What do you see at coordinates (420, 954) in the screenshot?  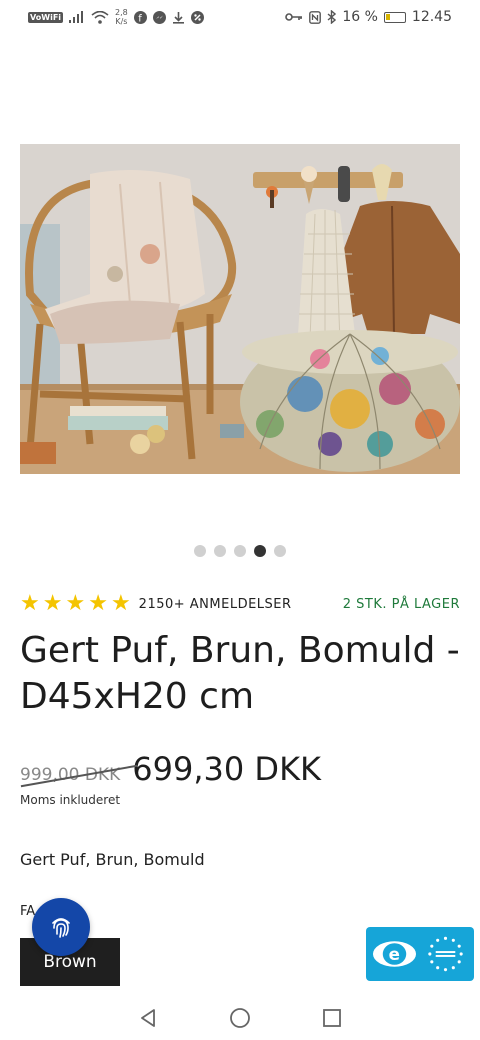 I see `ecommerce-europe-badge: e` at bounding box center [420, 954].